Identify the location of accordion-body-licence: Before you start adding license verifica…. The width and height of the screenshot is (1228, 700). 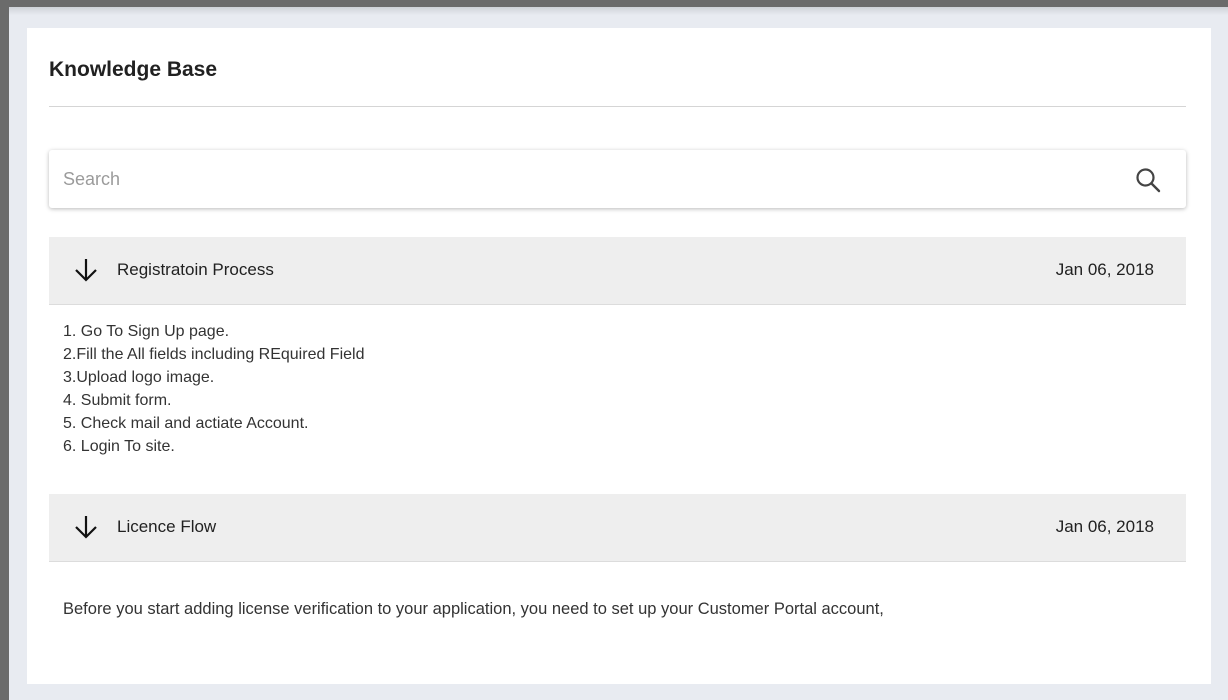
(473, 609).